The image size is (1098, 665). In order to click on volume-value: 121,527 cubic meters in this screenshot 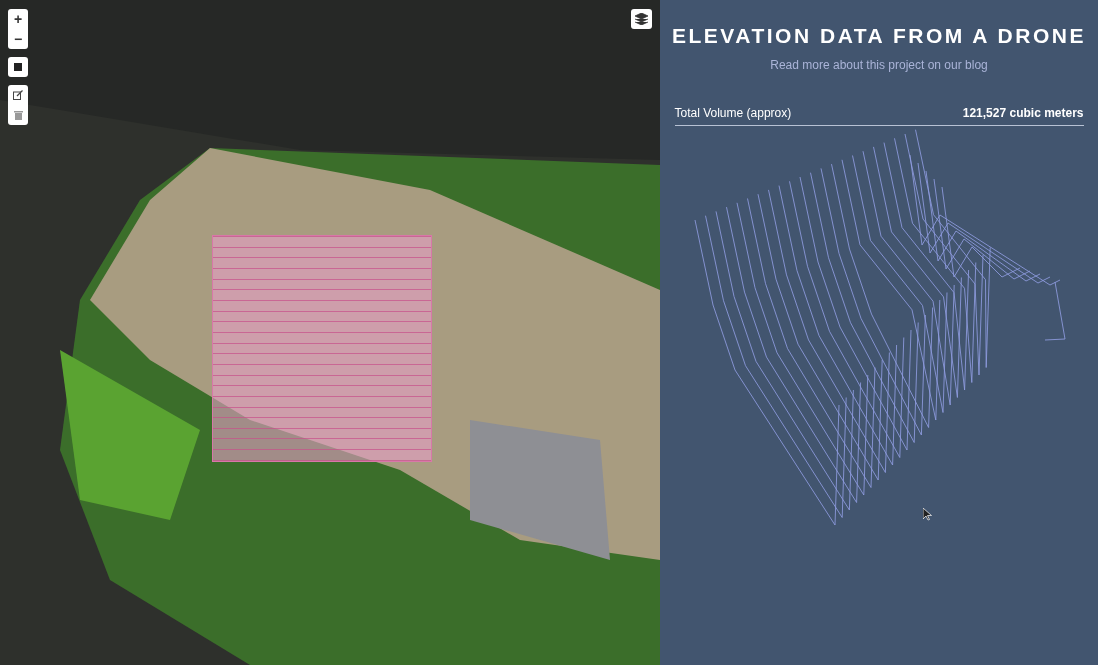, I will do `click(1023, 113)`.